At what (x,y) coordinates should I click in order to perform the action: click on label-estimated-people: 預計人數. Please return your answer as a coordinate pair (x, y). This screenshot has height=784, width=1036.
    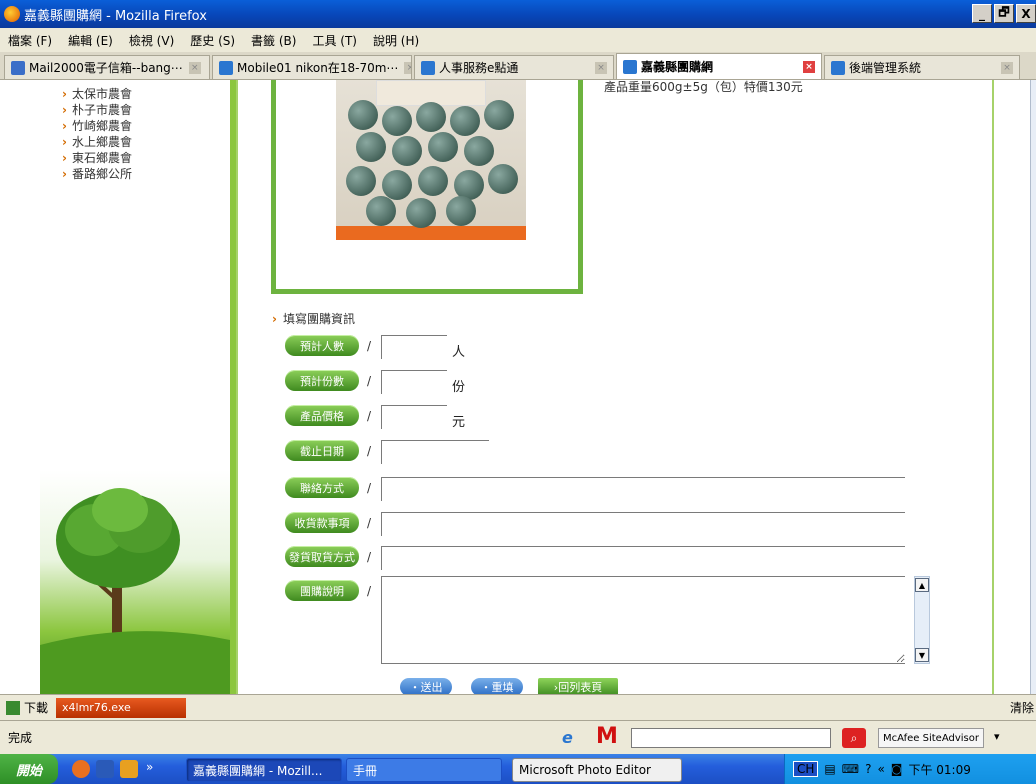
    Looking at the image, I should click on (322, 345).